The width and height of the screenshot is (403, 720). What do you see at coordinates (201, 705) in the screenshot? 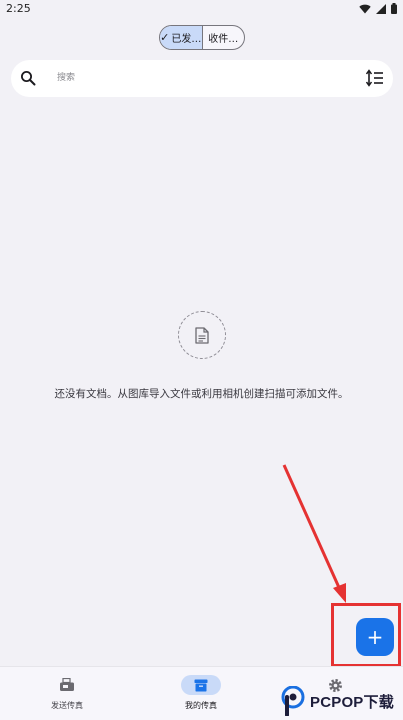
I see `nav-item-my-faxes-label: 我的传真` at bounding box center [201, 705].